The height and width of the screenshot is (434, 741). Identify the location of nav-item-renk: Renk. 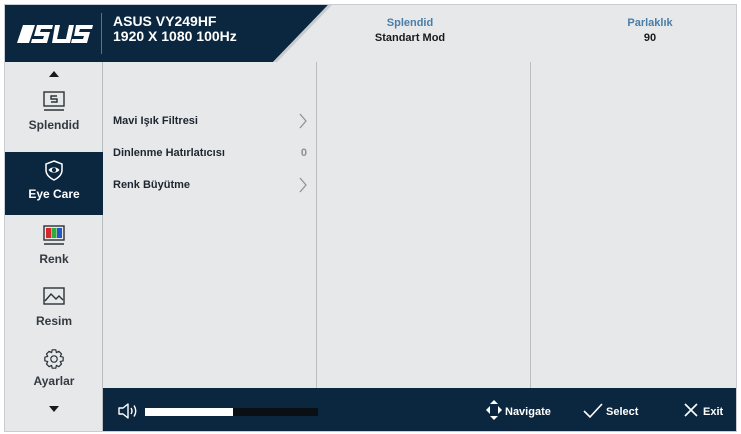
(54, 254).